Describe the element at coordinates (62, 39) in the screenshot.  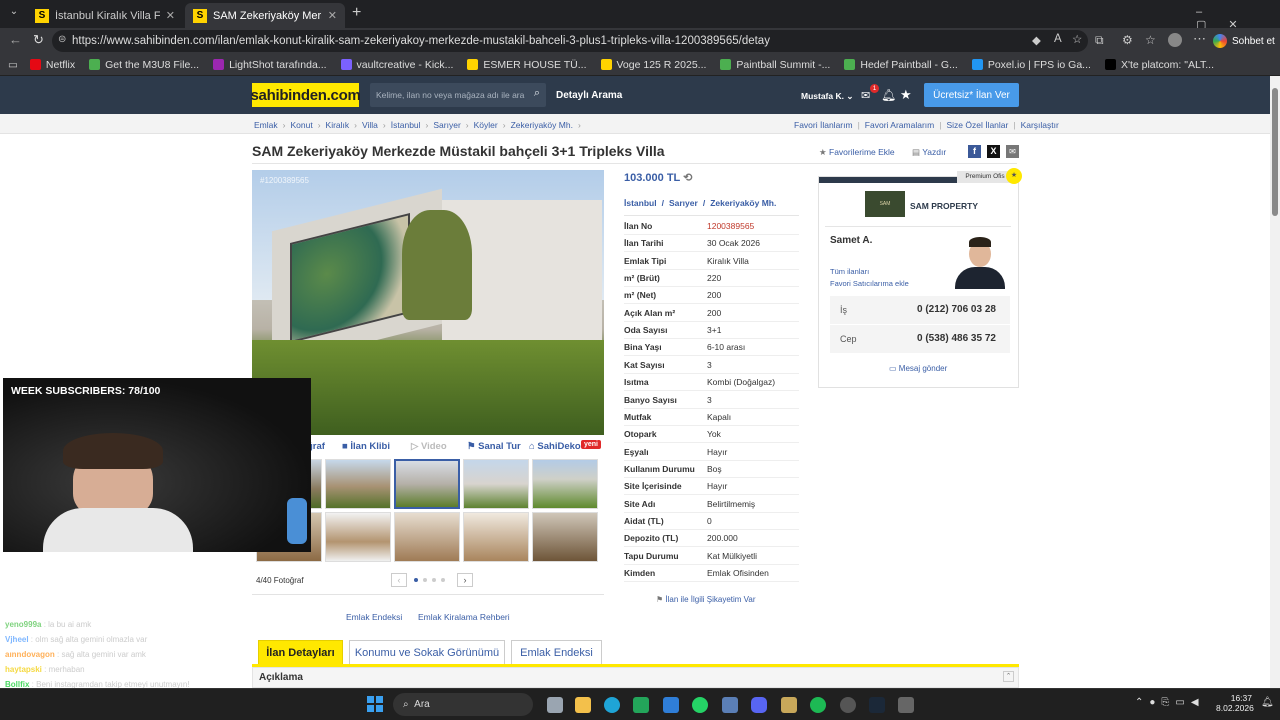
I see `site-info-icon: ⊜` at that location.